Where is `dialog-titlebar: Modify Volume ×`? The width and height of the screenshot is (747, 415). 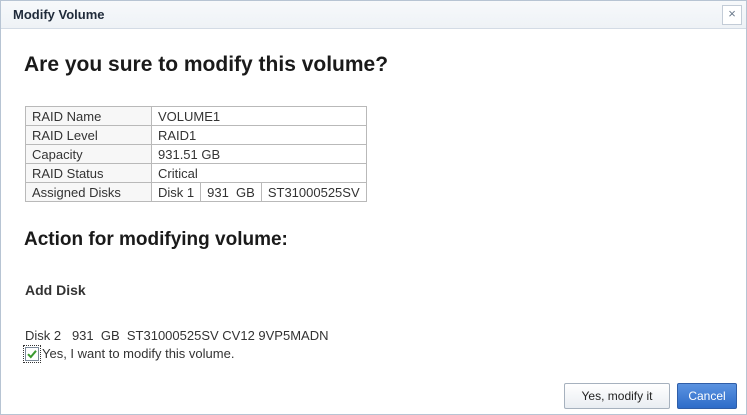 dialog-titlebar: Modify Volume × is located at coordinates (373, 15).